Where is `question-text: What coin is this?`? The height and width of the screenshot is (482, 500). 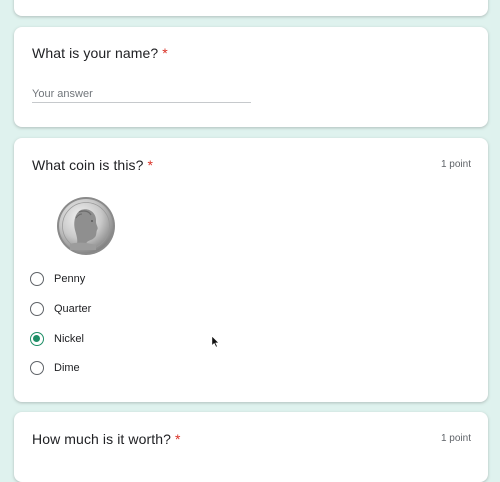
question-text: What coin is this? is located at coordinates (88, 165).